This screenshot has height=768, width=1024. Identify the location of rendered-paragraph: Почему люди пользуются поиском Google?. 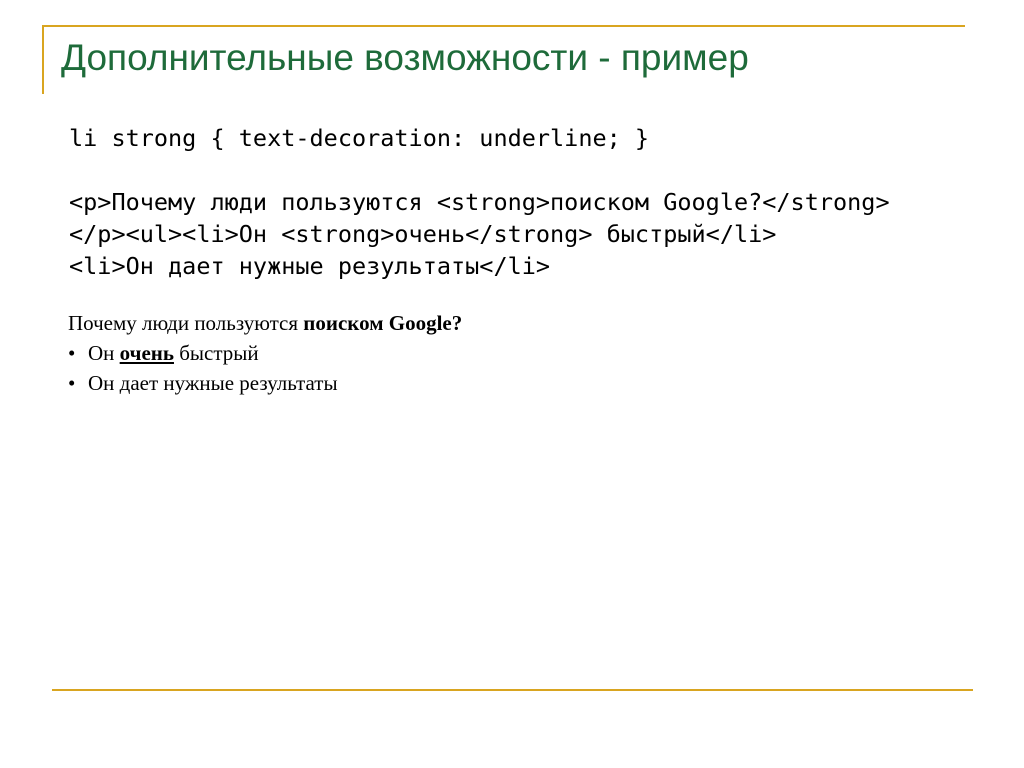
(265, 323).